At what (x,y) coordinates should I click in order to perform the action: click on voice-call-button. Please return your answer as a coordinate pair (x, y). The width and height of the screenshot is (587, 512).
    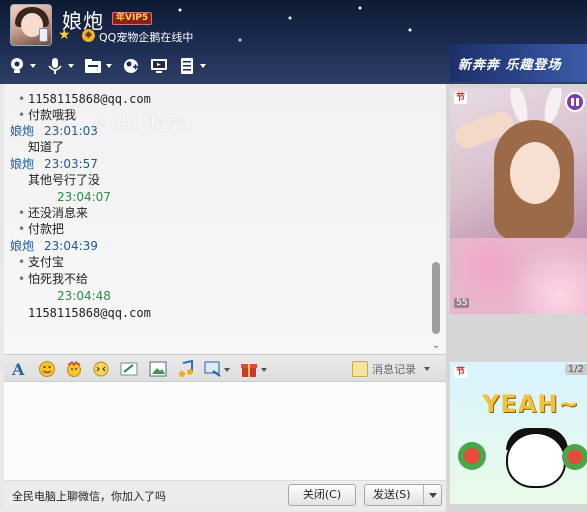
    Looking at the image, I should click on (60, 66).